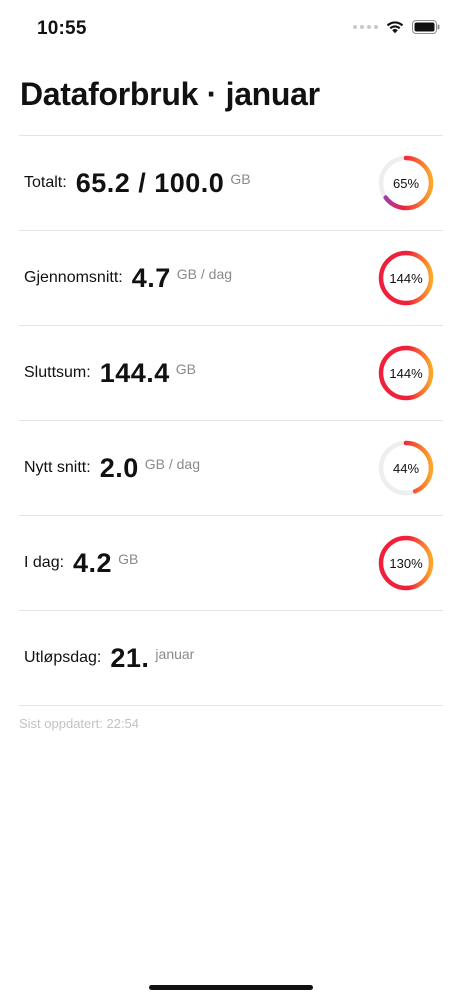 This screenshot has width=462, height=1000. Describe the element at coordinates (426, 27) in the screenshot. I see `battery-icon` at that location.